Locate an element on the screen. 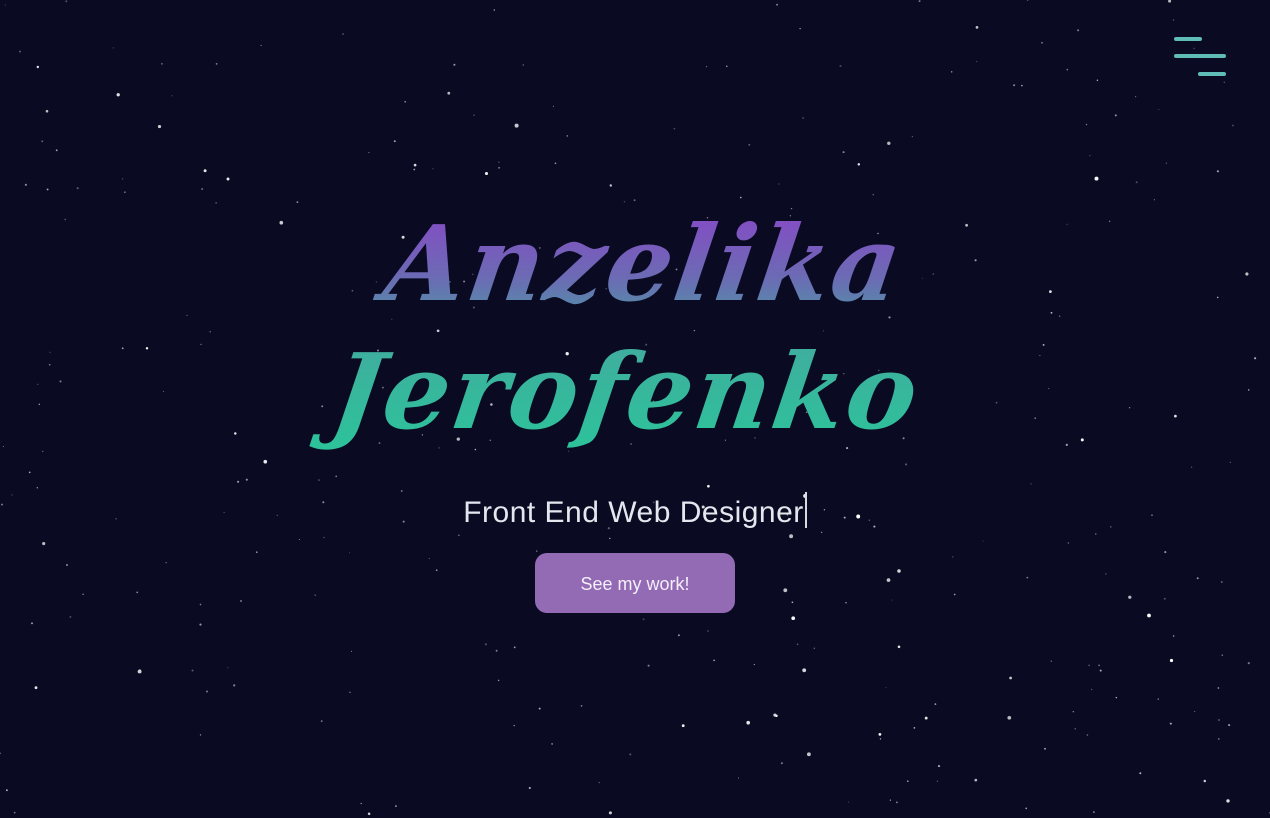  menu-toggle-button is located at coordinates (1200, 58).